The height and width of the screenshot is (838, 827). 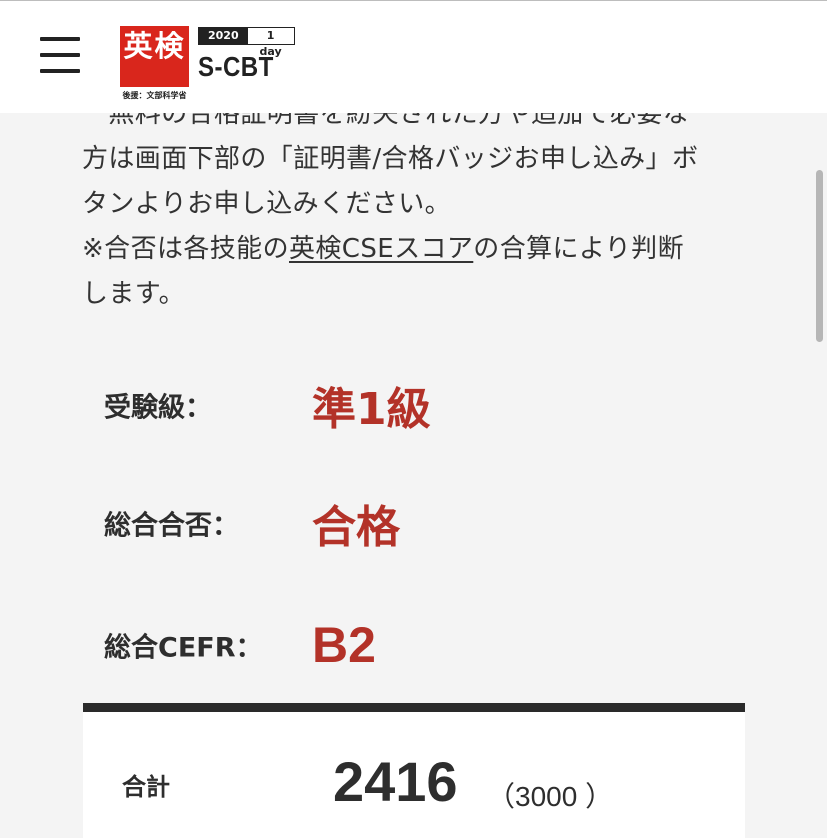 What do you see at coordinates (154, 56) in the screenshot?
I see `eiken-logo: 英検` at bounding box center [154, 56].